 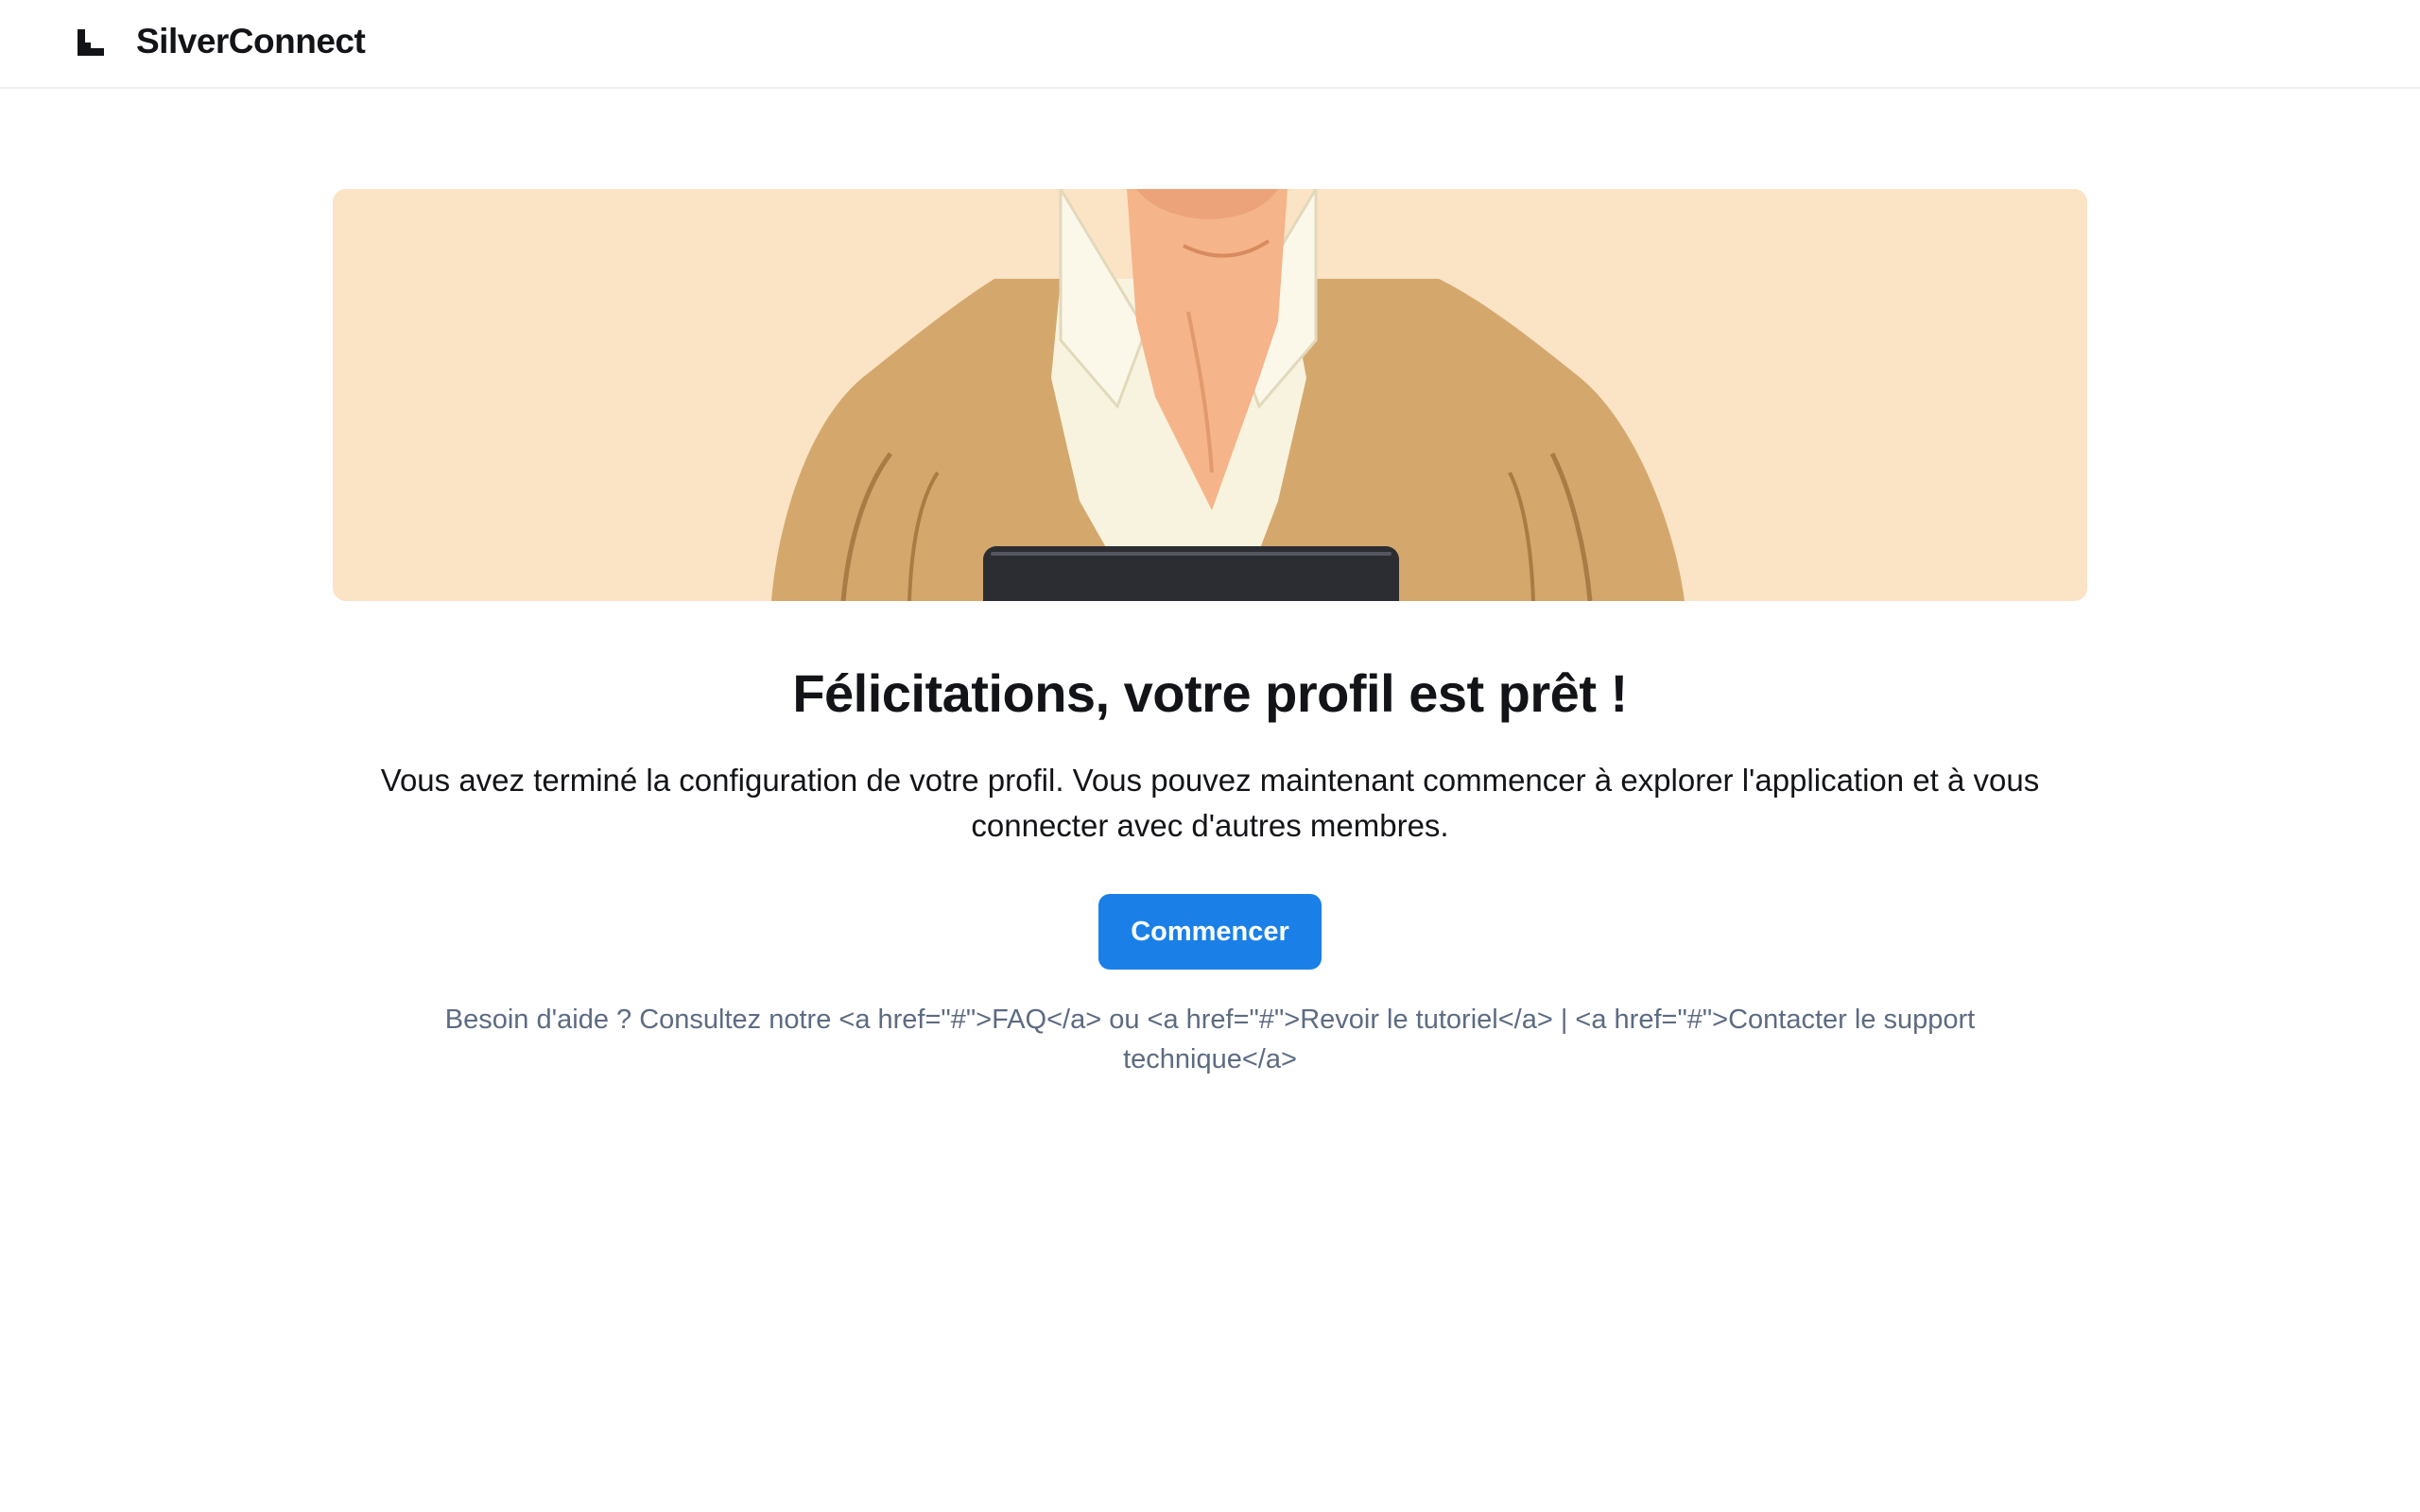 I want to click on app-header: SilverConnect, so click(x=1210, y=44).